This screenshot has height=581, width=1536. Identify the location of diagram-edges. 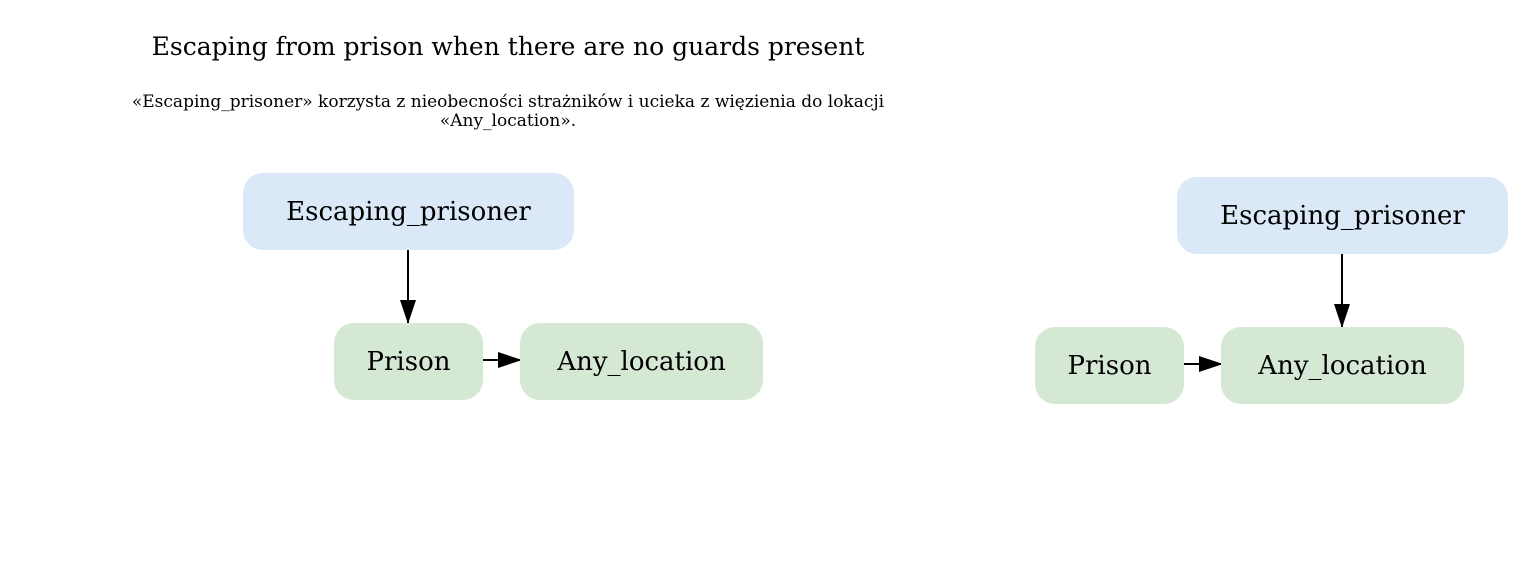
(875, 311).